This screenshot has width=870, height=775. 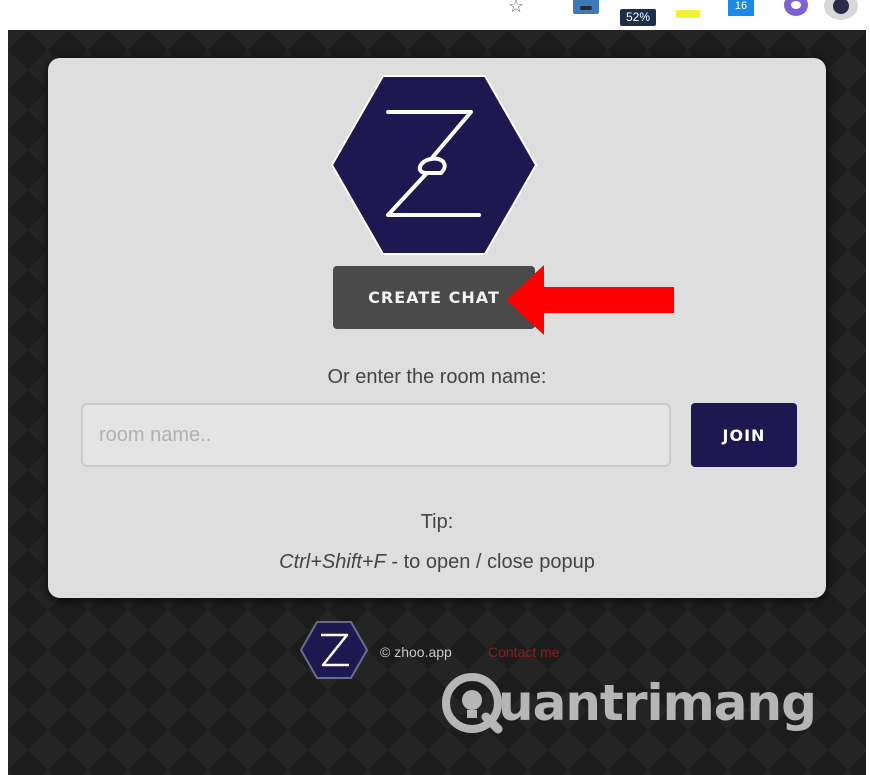 I want to click on zhoo-logo-icon, so click(x=434, y=165).